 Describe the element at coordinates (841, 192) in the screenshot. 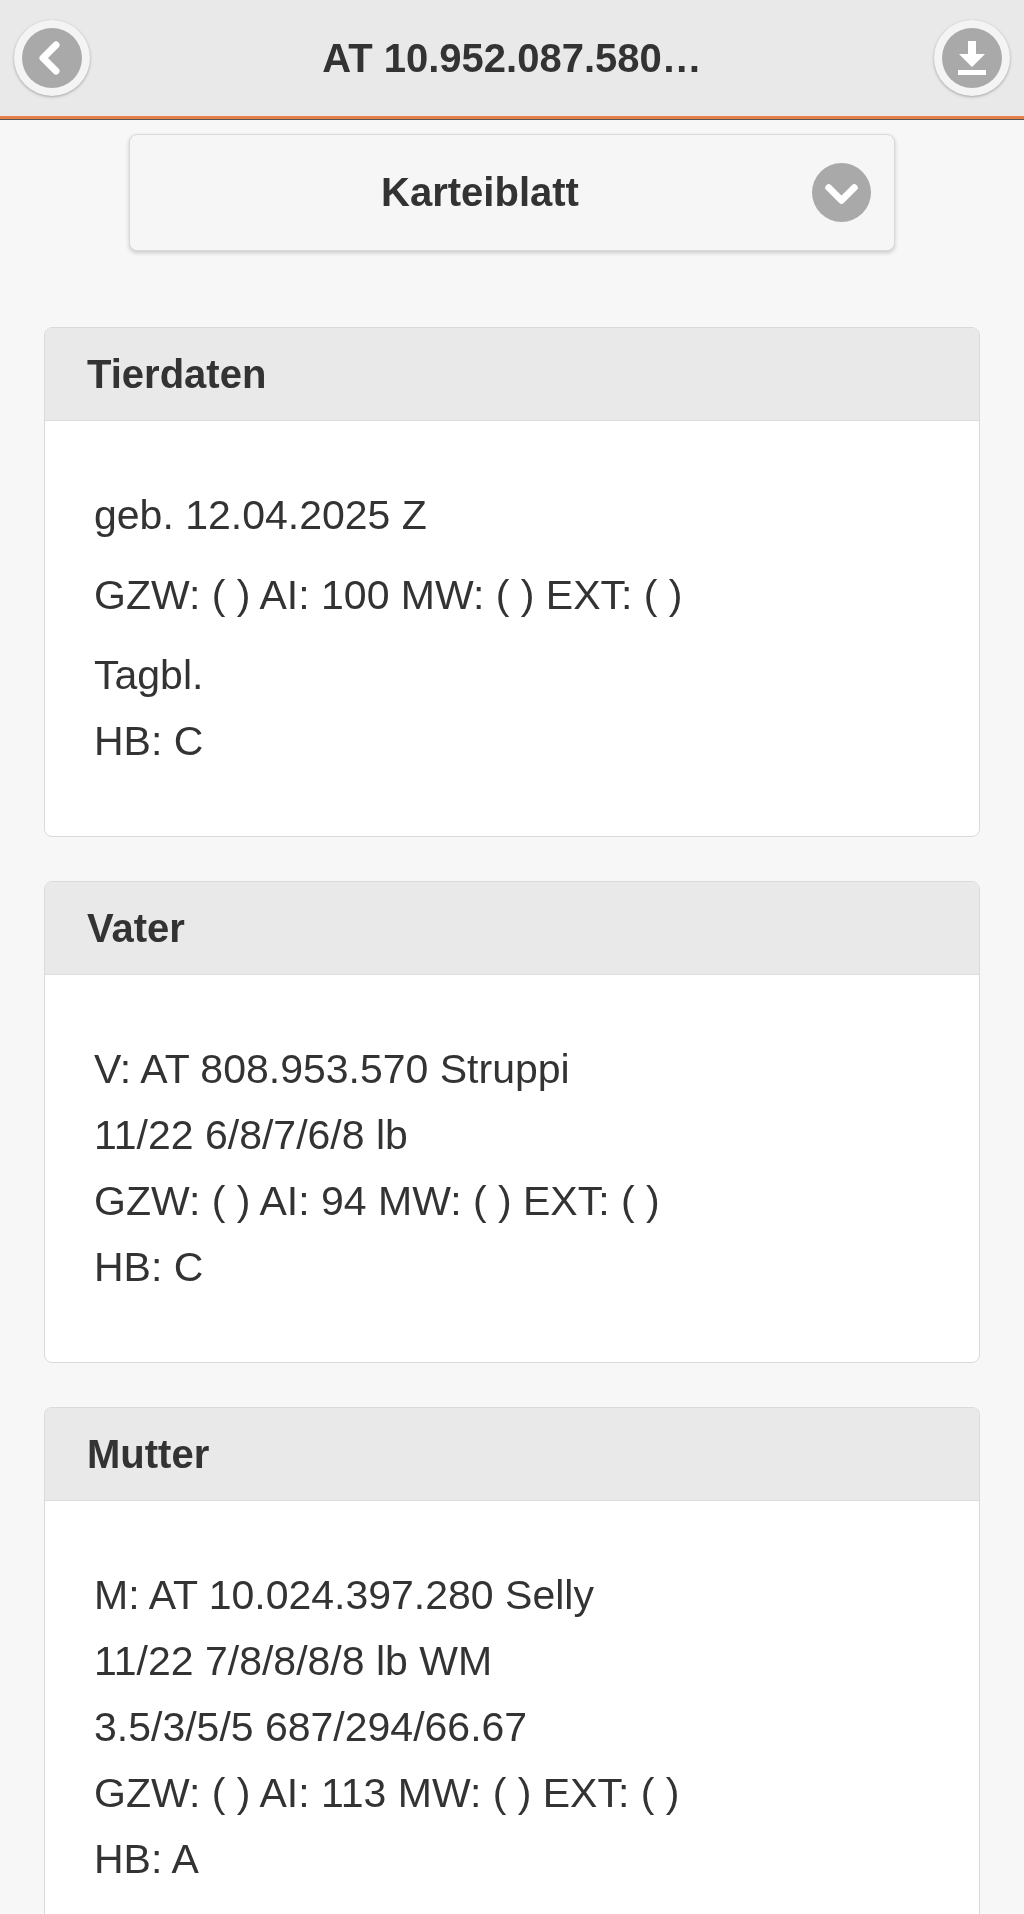

I see `chevron-down-icon` at that location.